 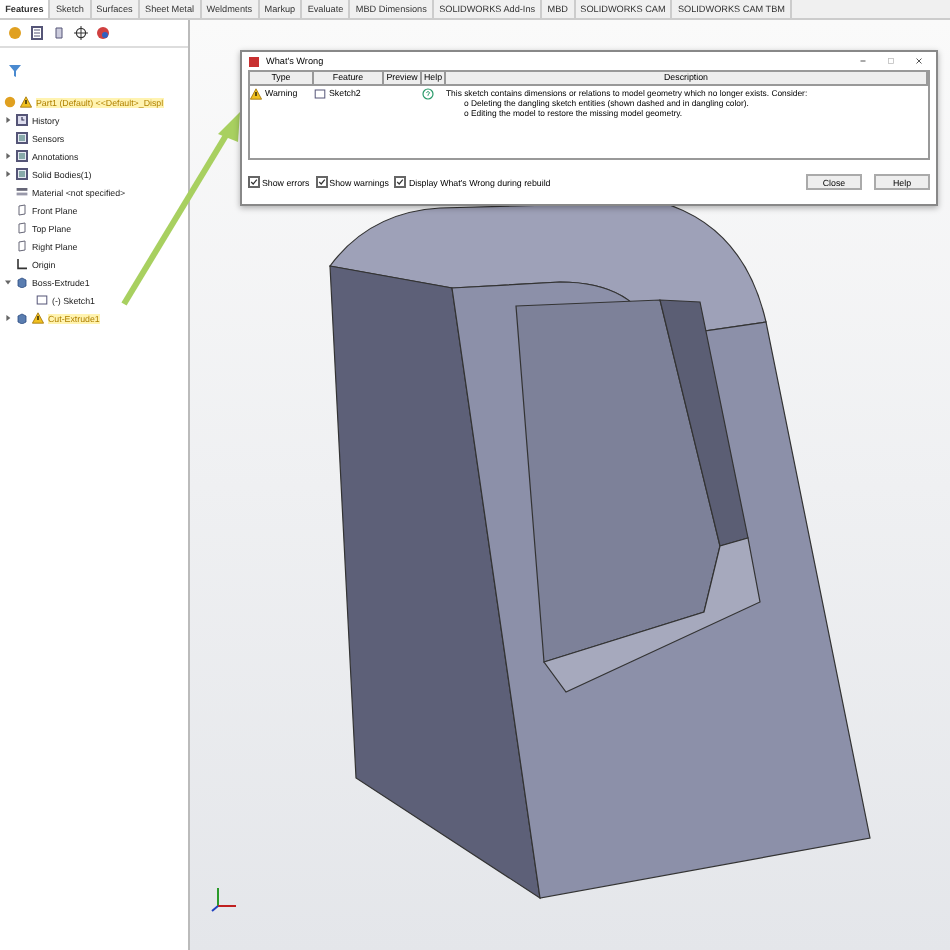 What do you see at coordinates (22, 120) in the screenshot?
I see `history-icon` at bounding box center [22, 120].